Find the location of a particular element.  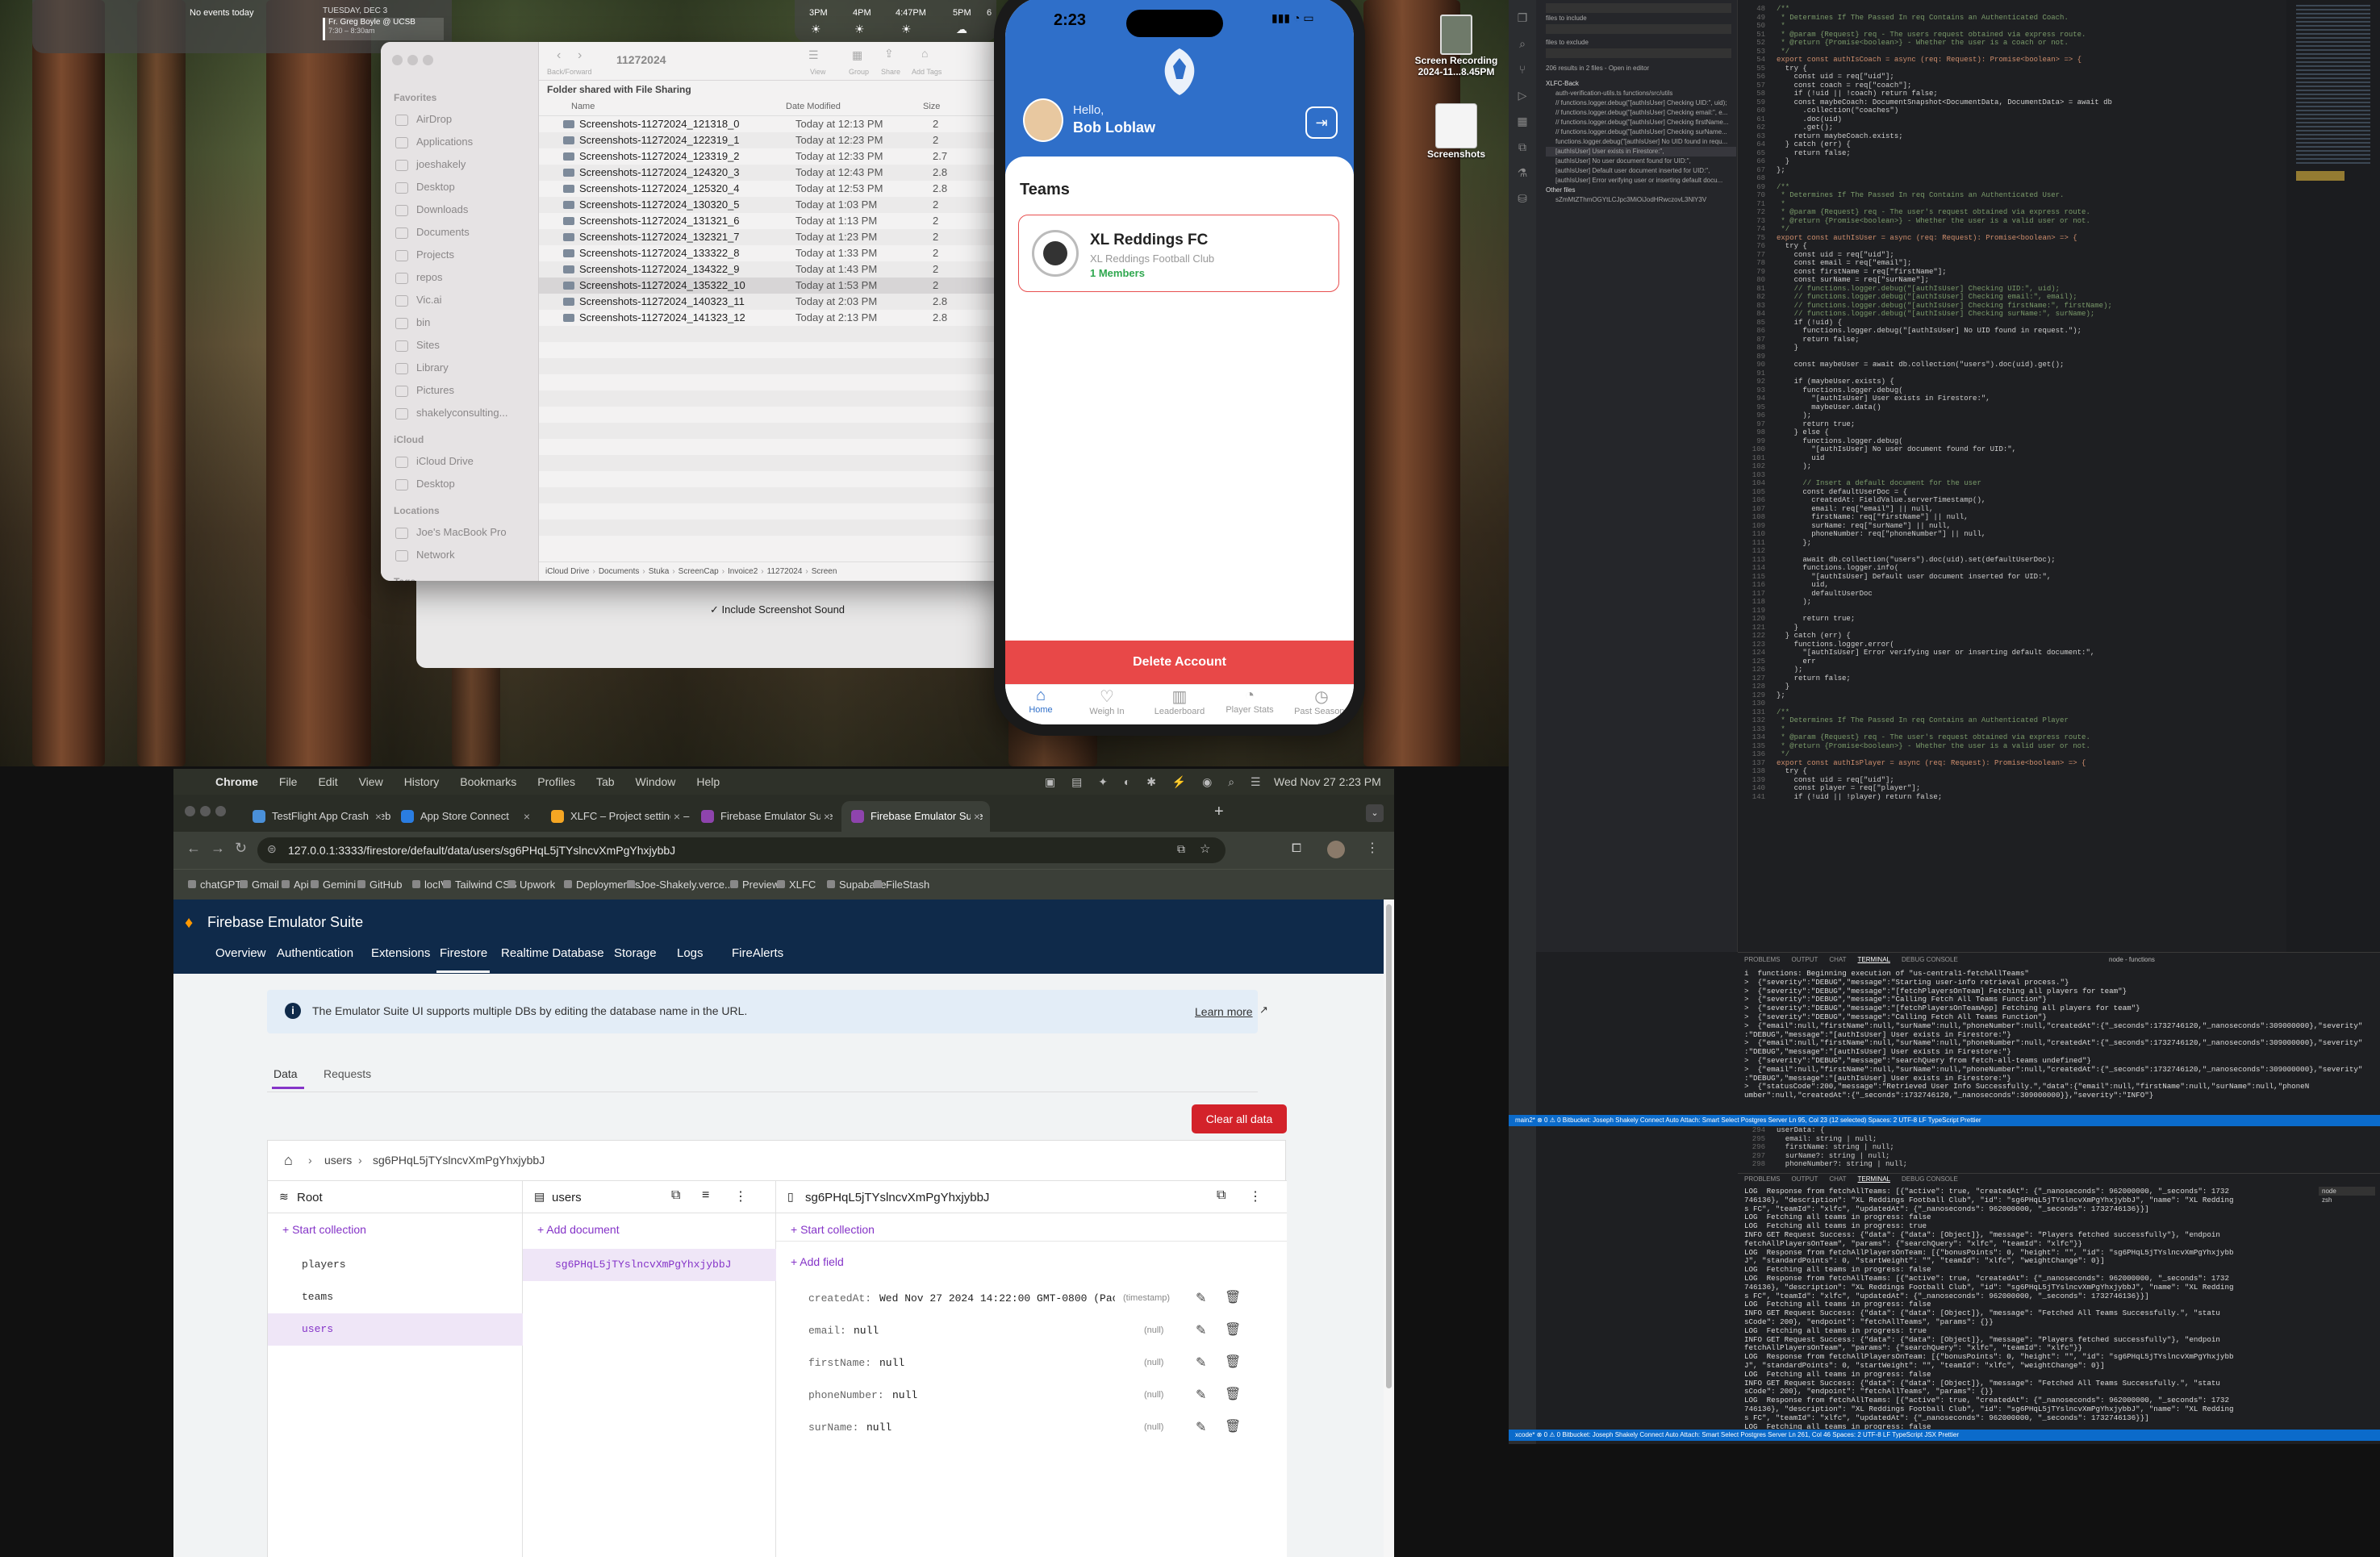

bookmark-item: FileStash is located at coordinates (902, 885).